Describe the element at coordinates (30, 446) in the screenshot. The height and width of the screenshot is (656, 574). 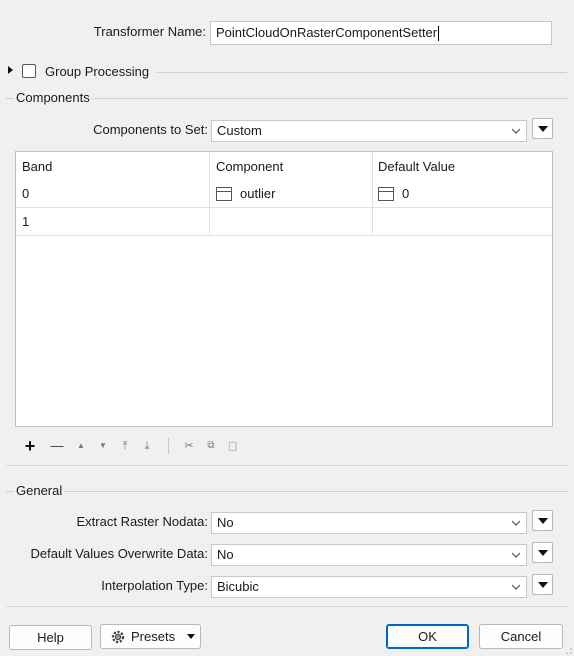
I see `add-row-button: +` at that location.